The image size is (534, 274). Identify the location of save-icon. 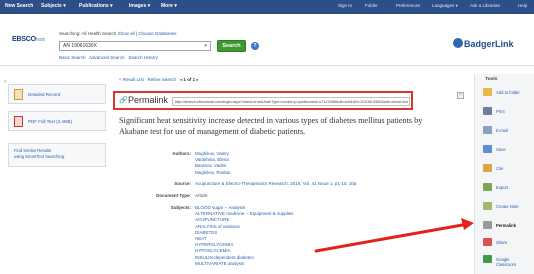
(487, 149).